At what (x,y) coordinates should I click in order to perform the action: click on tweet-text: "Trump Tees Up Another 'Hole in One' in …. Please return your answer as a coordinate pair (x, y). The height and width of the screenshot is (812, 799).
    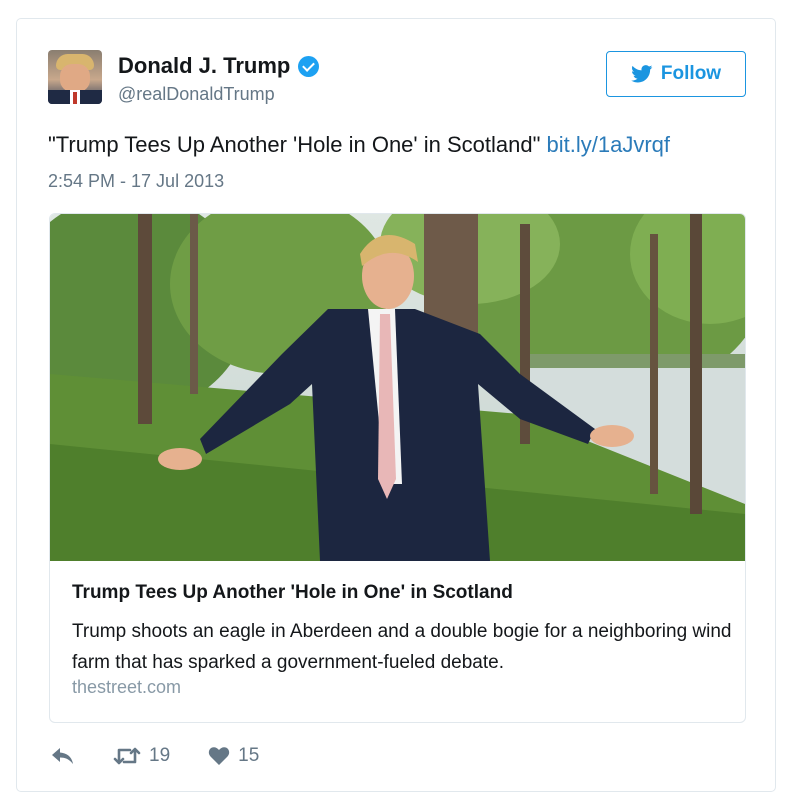
    Looking at the image, I should click on (359, 145).